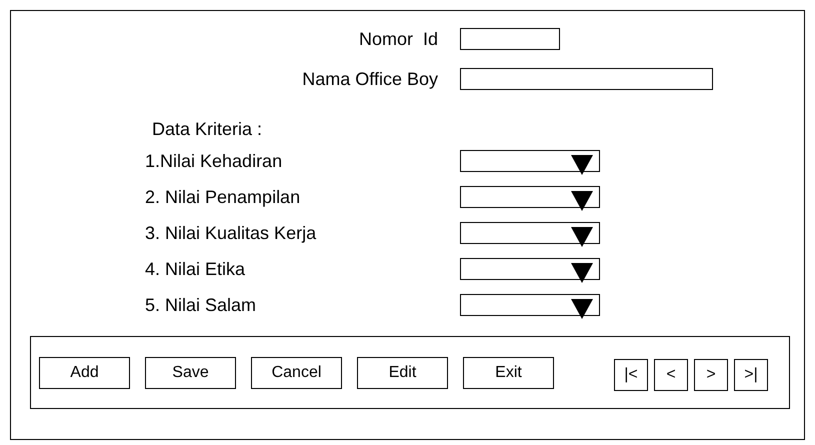 The height and width of the screenshot is (445, 815). What do you see at coordinates (201, 305) in the screenshot?
I see `criteria-label: 5. Nilai Salam` at bounding box center [201, 305].